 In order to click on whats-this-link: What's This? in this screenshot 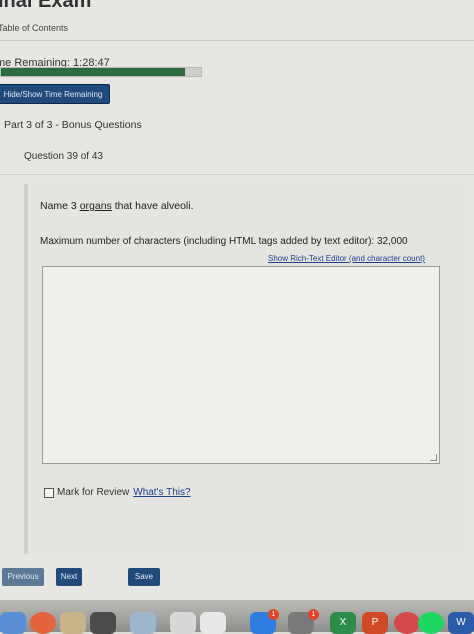, I will do `click(161, 492)`.